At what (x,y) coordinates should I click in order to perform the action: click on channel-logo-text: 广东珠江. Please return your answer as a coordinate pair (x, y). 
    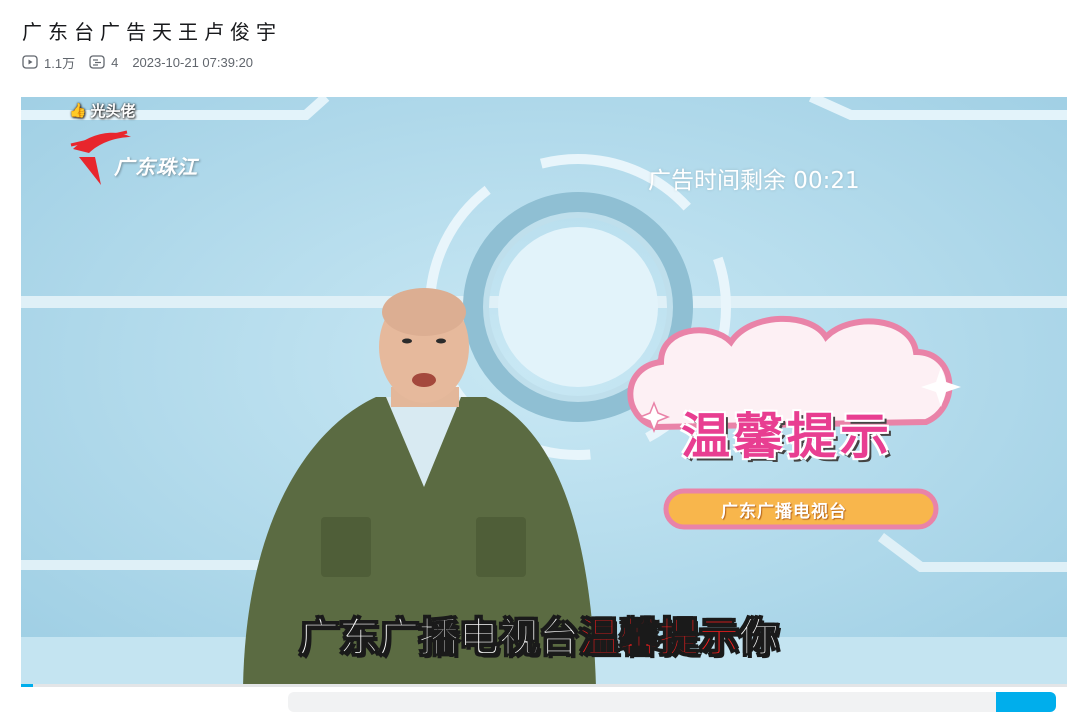
    Looking at the image, I should click on (156, 167).